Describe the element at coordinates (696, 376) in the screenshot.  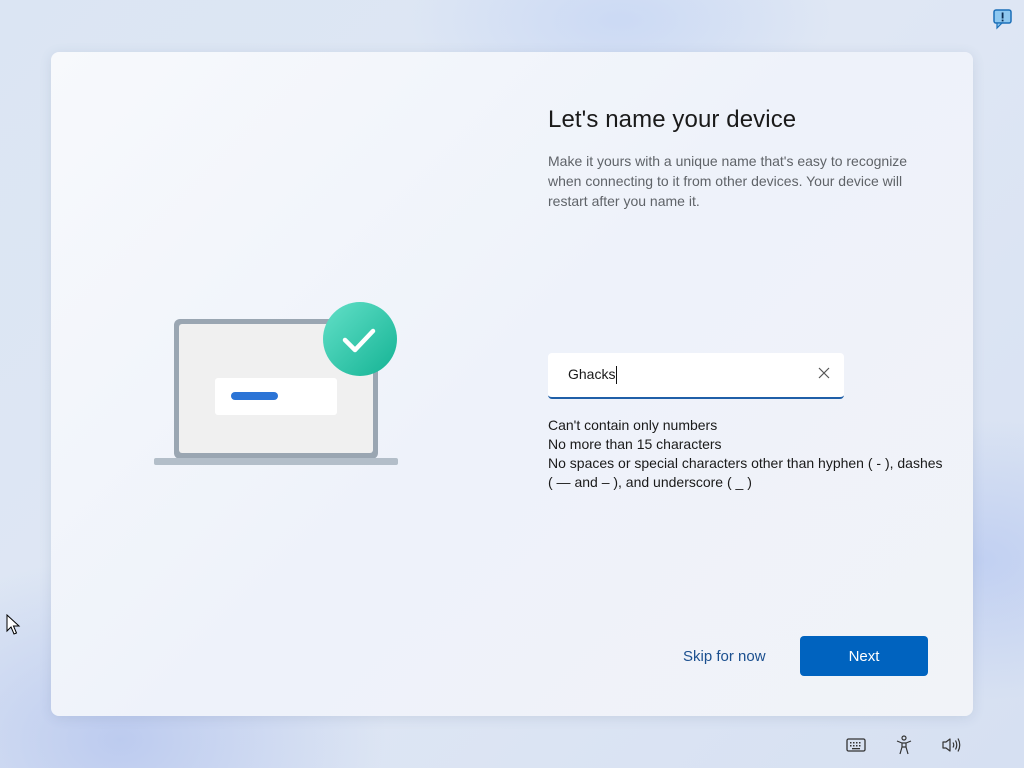
I see `device-name-input: Ghacks` at that location.